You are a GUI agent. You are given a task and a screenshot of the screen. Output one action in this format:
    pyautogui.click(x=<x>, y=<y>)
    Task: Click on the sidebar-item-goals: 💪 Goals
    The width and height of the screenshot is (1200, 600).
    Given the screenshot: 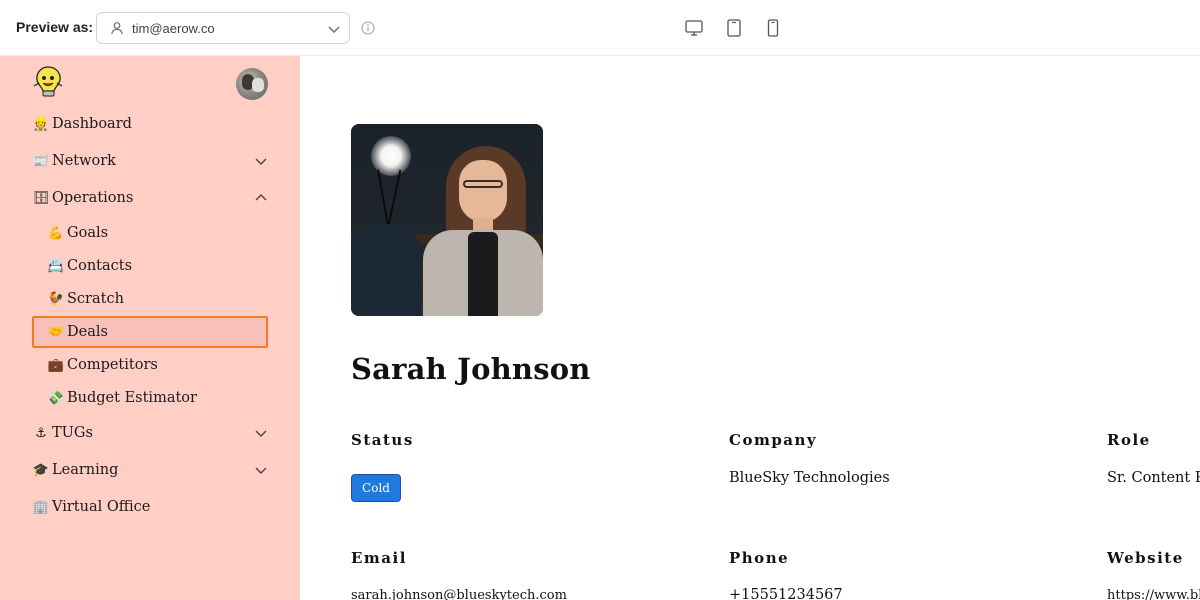 What is the action you would take?
    pyautogui.click(x=157, y=233)
    